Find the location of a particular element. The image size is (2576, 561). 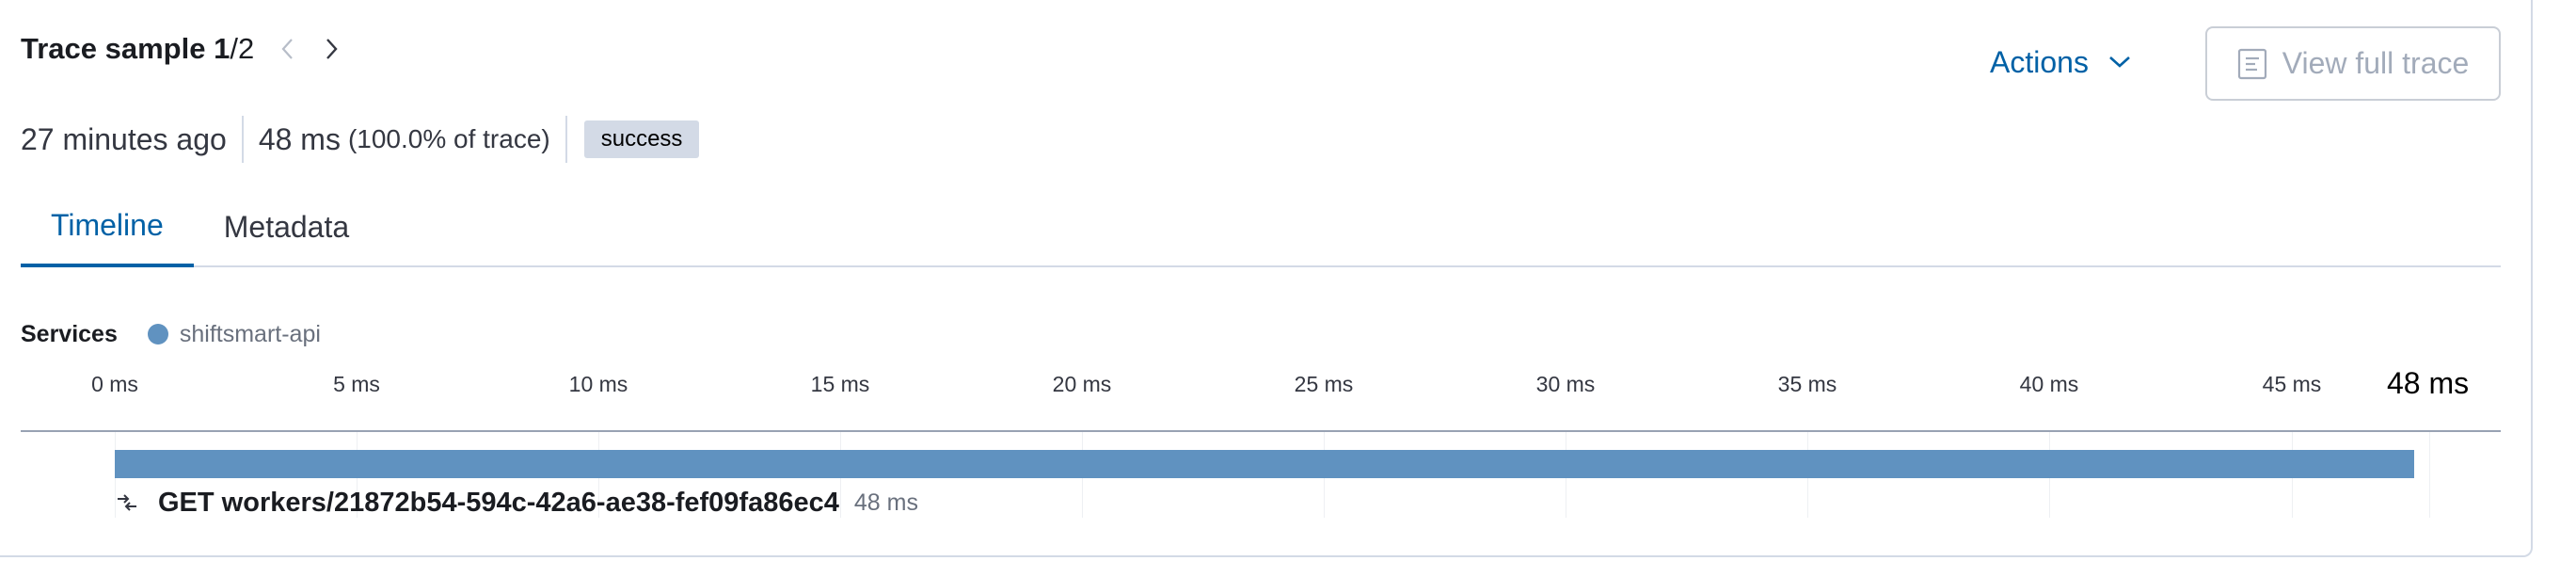

tick-label: 35 ms is located at coordinates (1807, 384).